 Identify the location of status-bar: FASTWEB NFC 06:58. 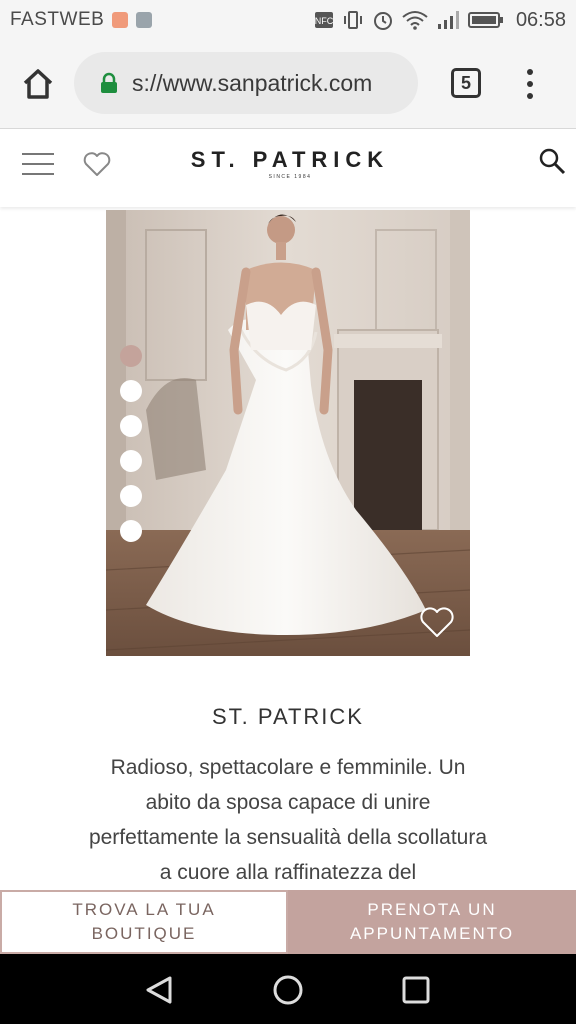
(288, 20).